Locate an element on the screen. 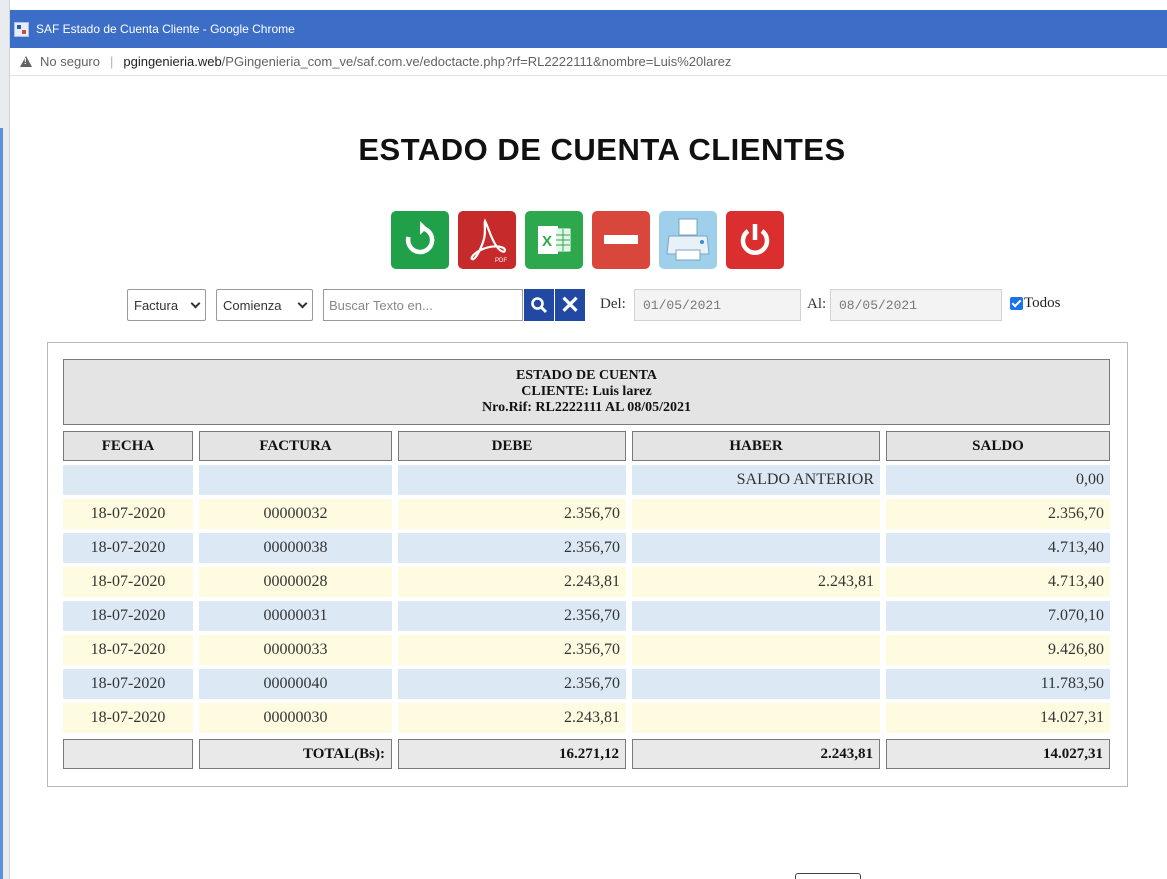  total-debe: 16.271,12 is located at coordinates (512, 754).